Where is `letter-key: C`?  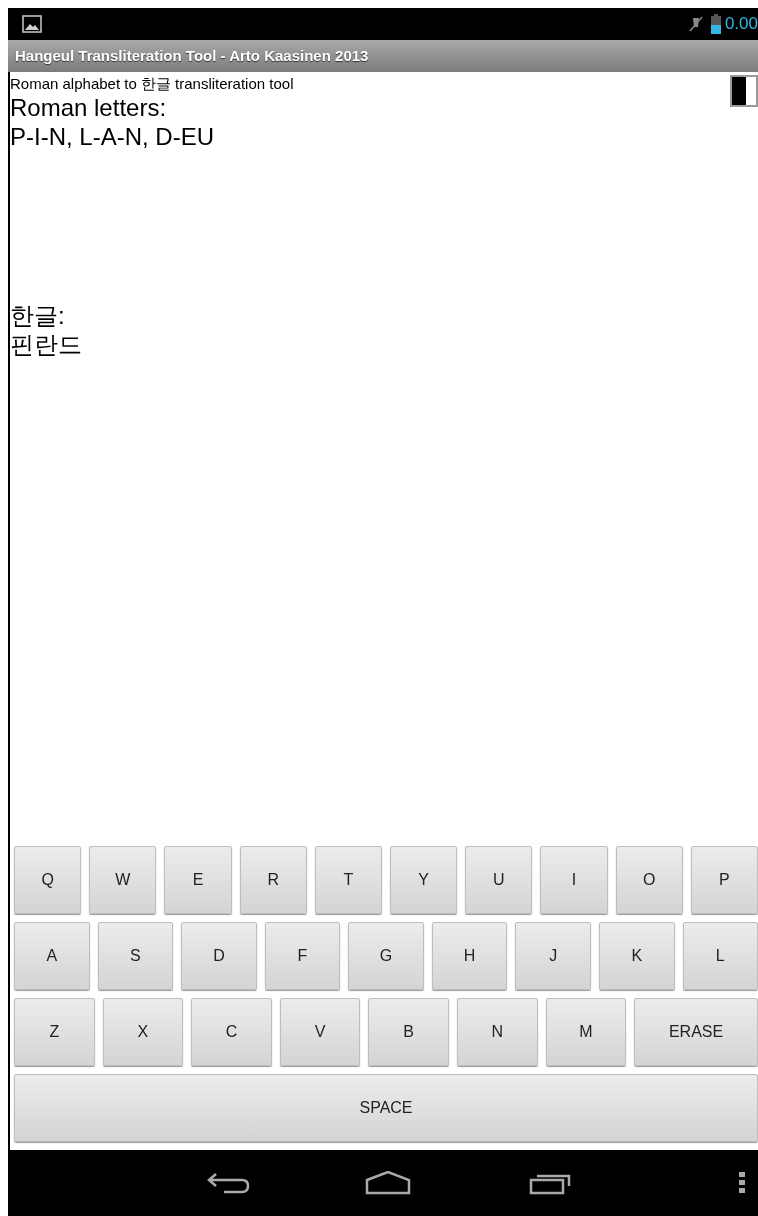 letter-key: C is located at coordinates (231, 1032).